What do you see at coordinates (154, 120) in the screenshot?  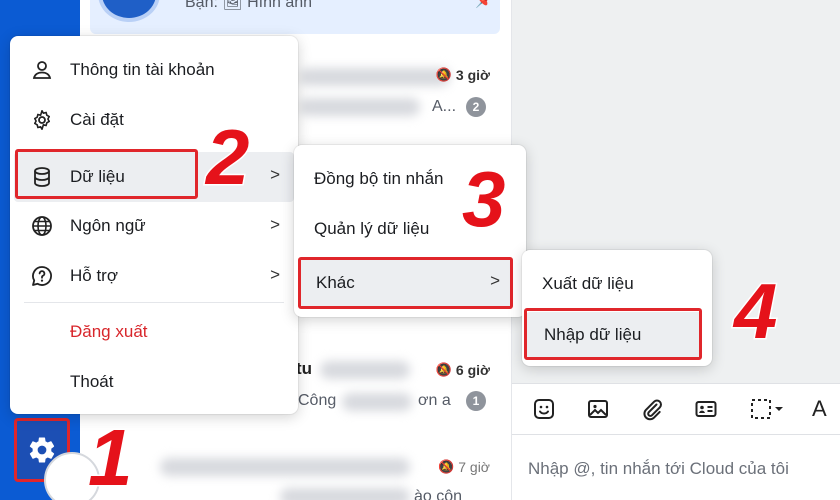 I see `menu-item-settings: Cài đặt` at bounding box center [154, 120].